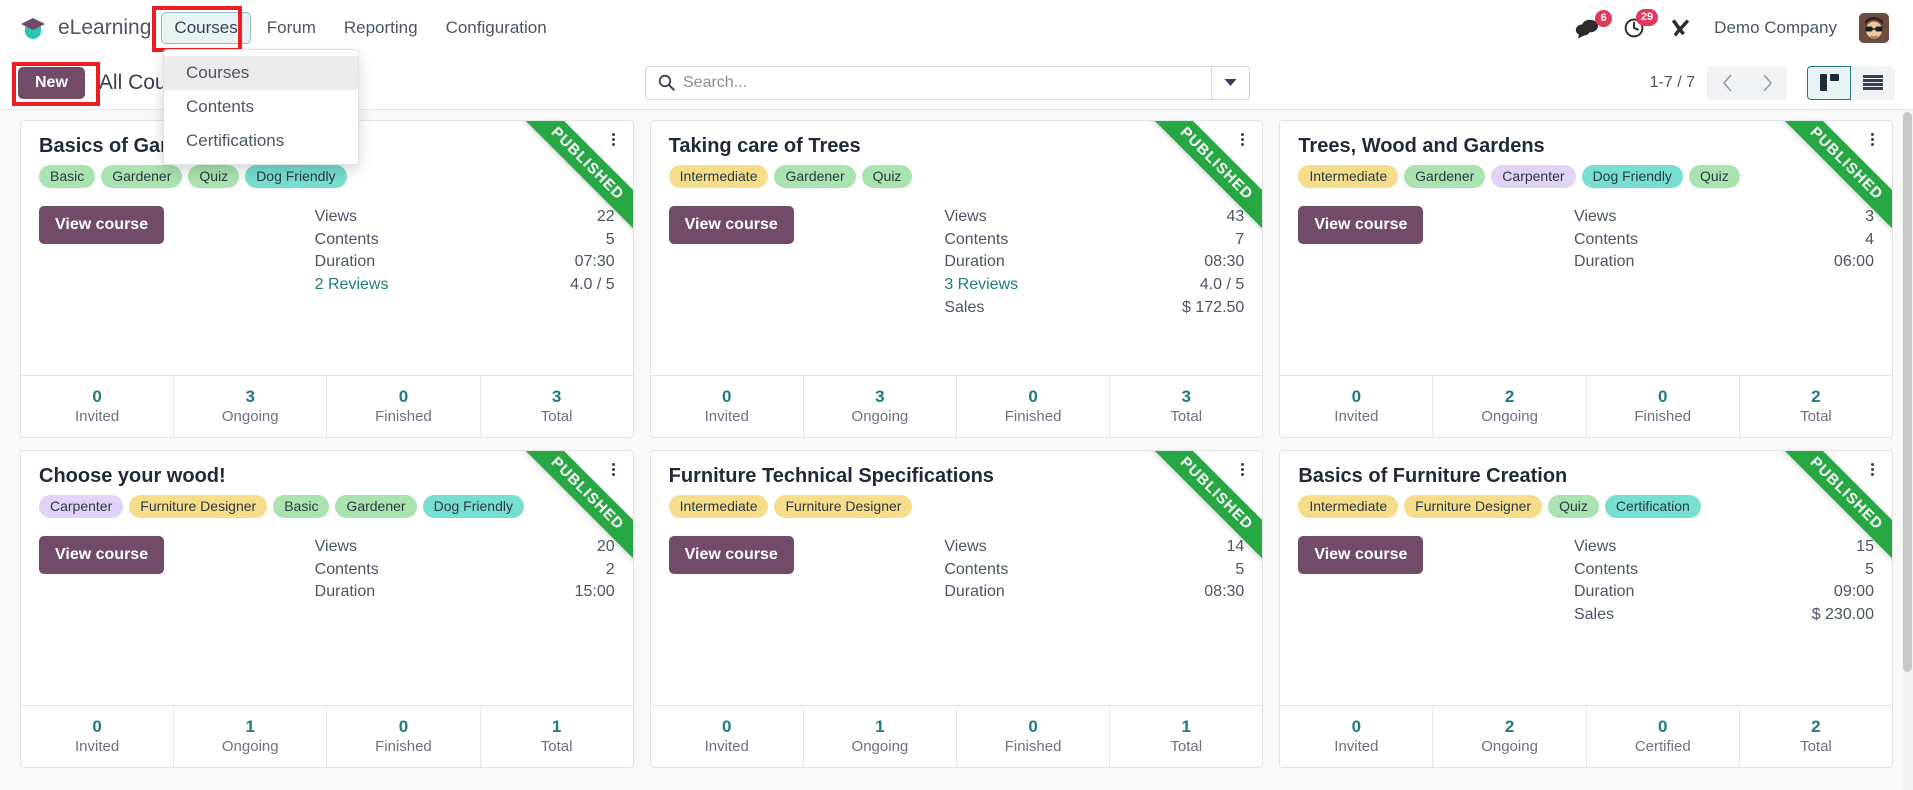  Describe the element at coordinates (496, 28) in the screenshot. I see `menu-item-configuration: Configuration` at that location.